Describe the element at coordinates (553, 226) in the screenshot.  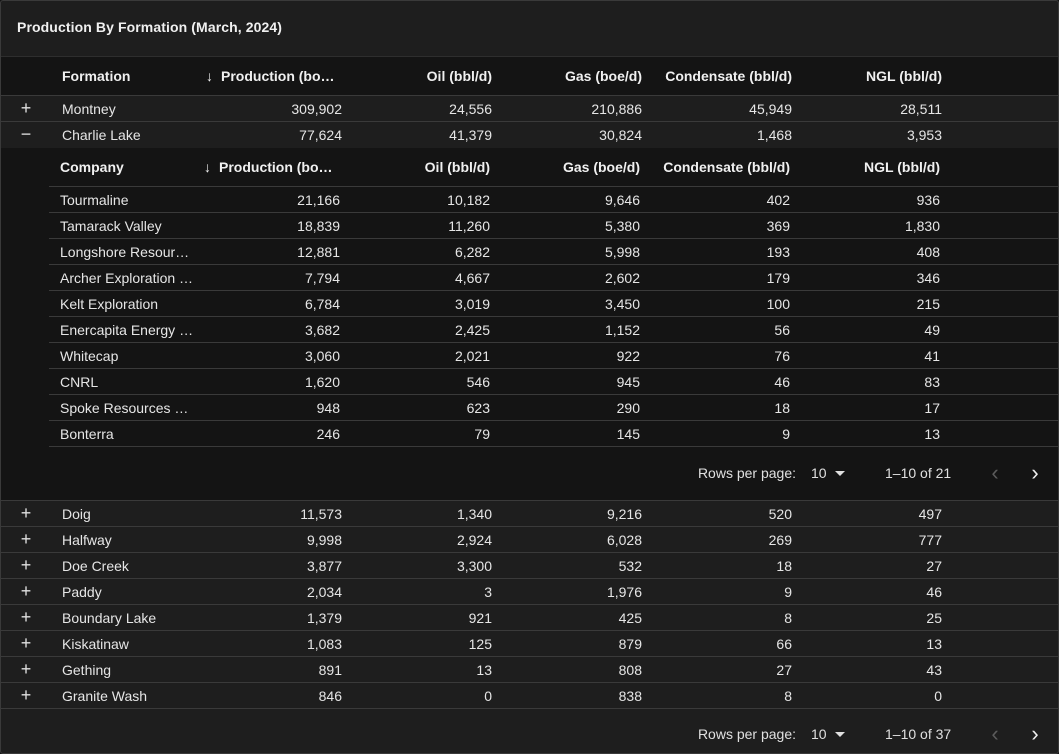
I see `company-row: Tamarack Valley 18,839 11,260 5,380 369 1,830` at that location.